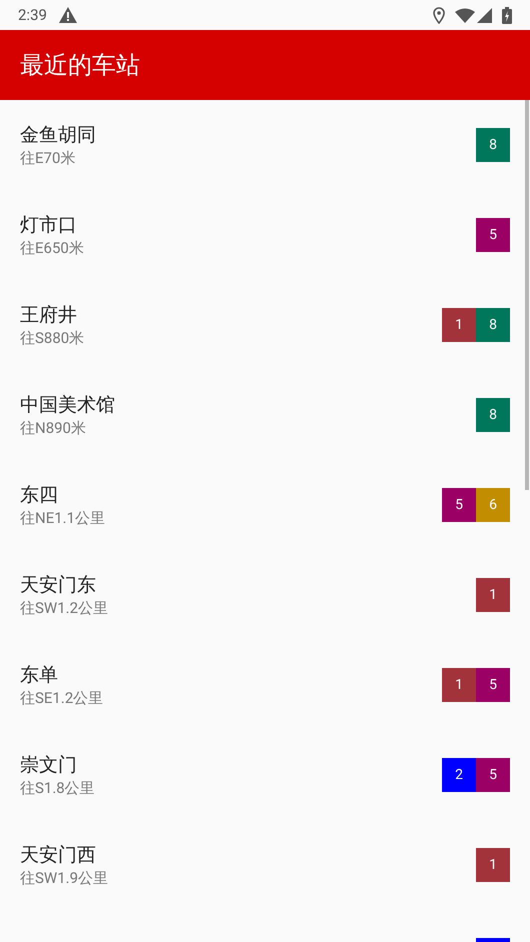 The image size is (530, 942). Describe the element at coordinates (493, 505) in the screenshot. I see `line-badge: 6` at that location.